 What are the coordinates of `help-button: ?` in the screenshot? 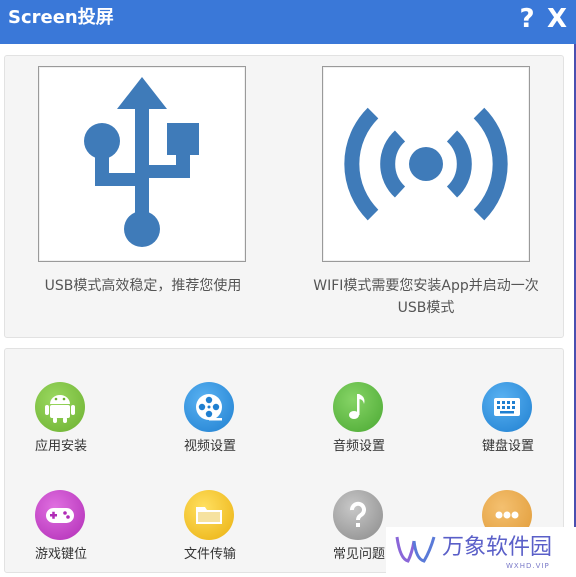 It's located at (527, 19).